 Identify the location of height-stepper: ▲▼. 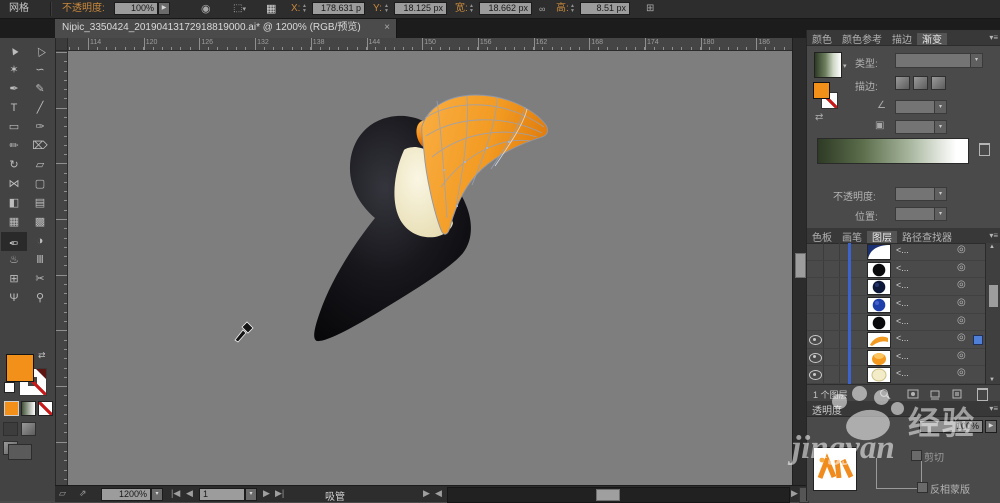
(572, 8).